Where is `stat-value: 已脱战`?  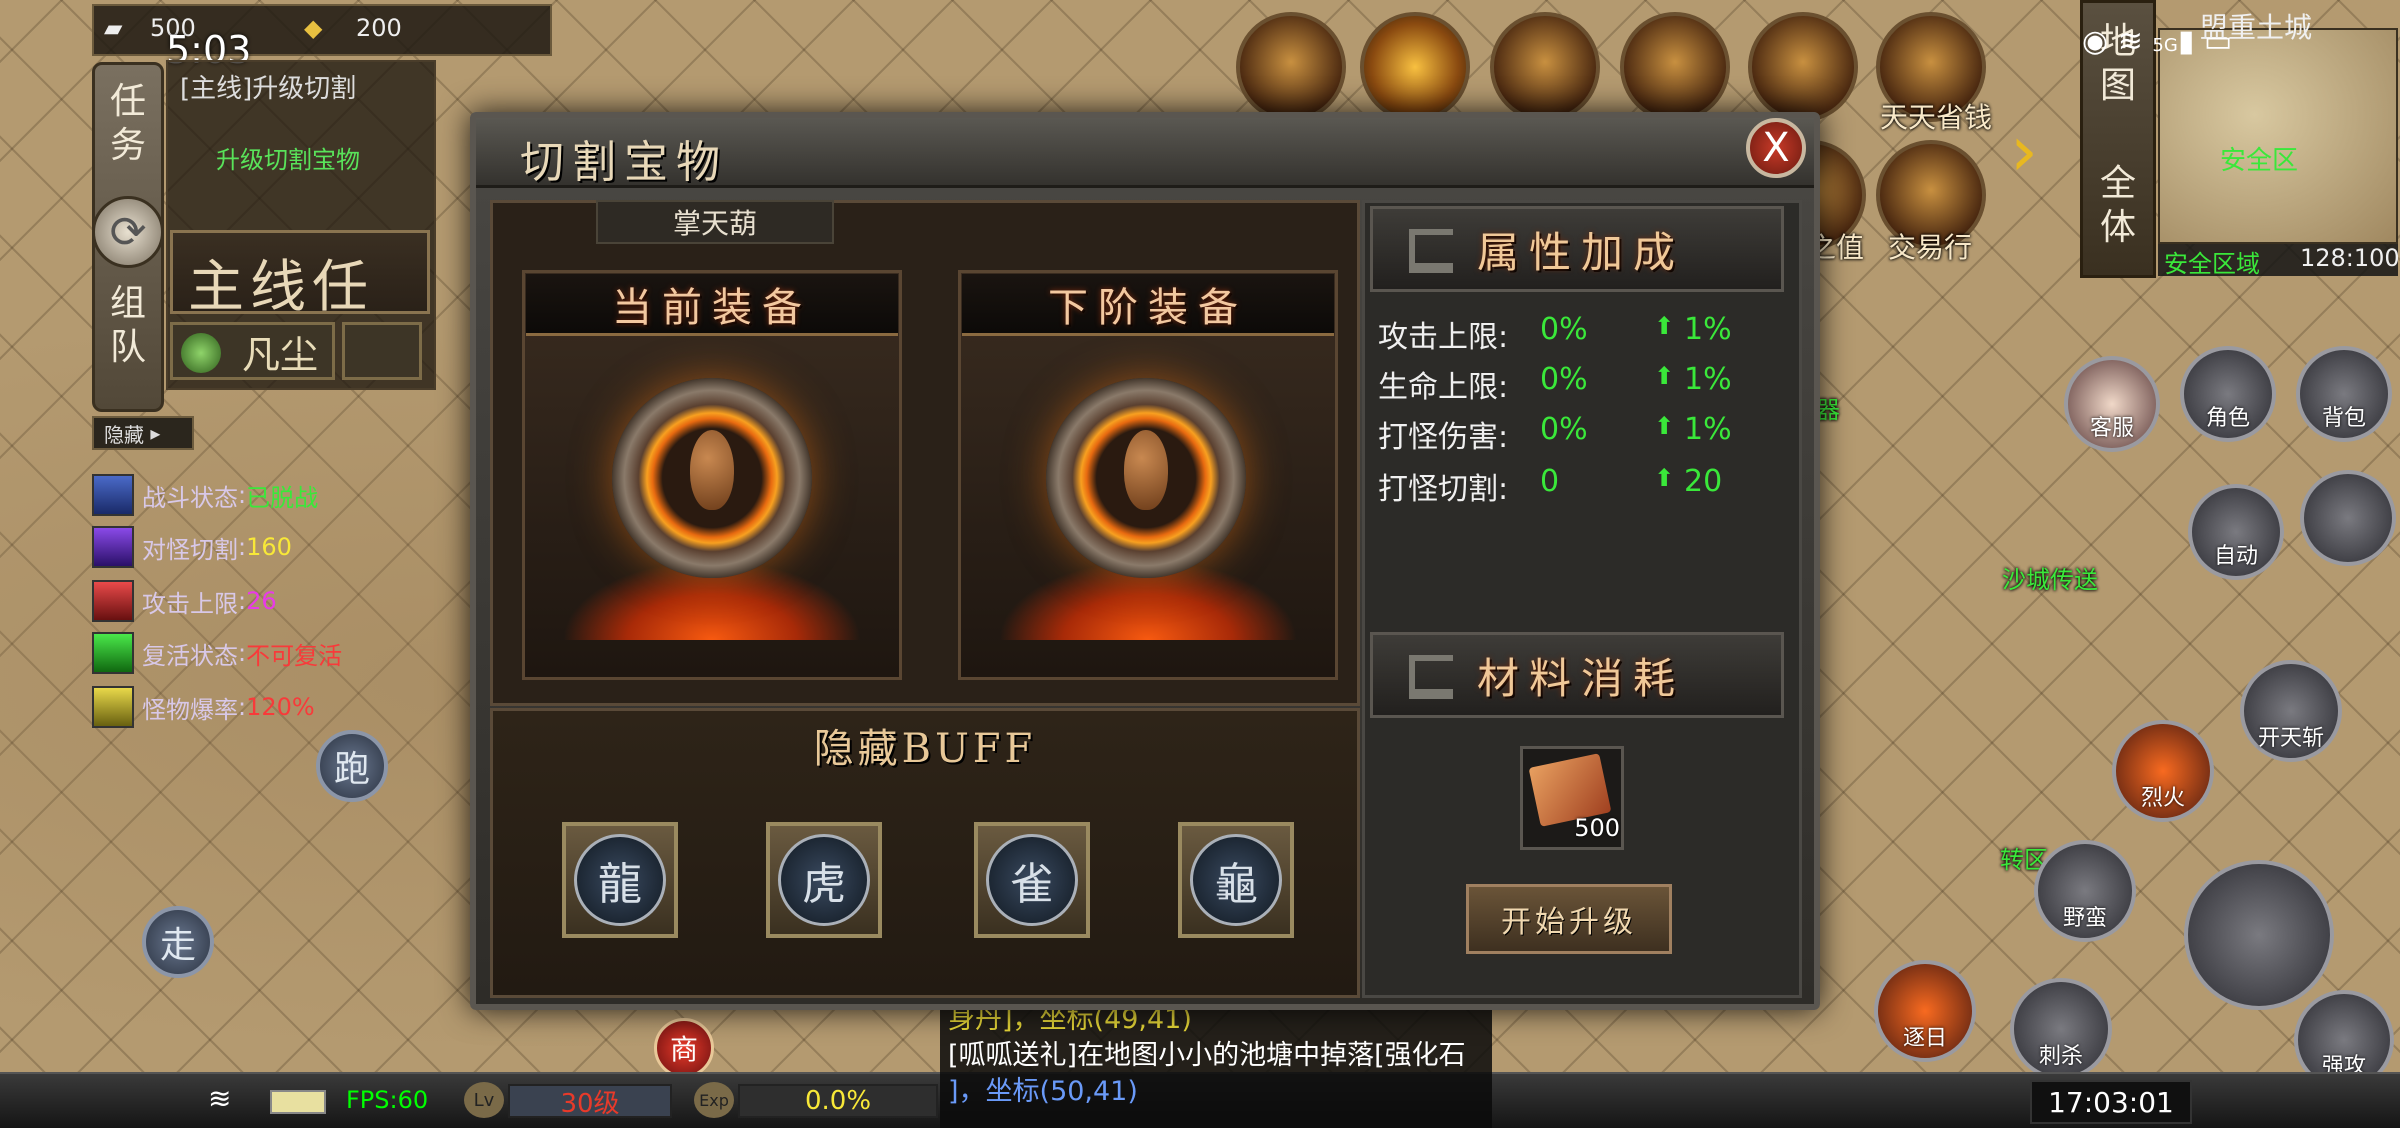 stat-value: 已脱战 is located at coordinates (282, 497).